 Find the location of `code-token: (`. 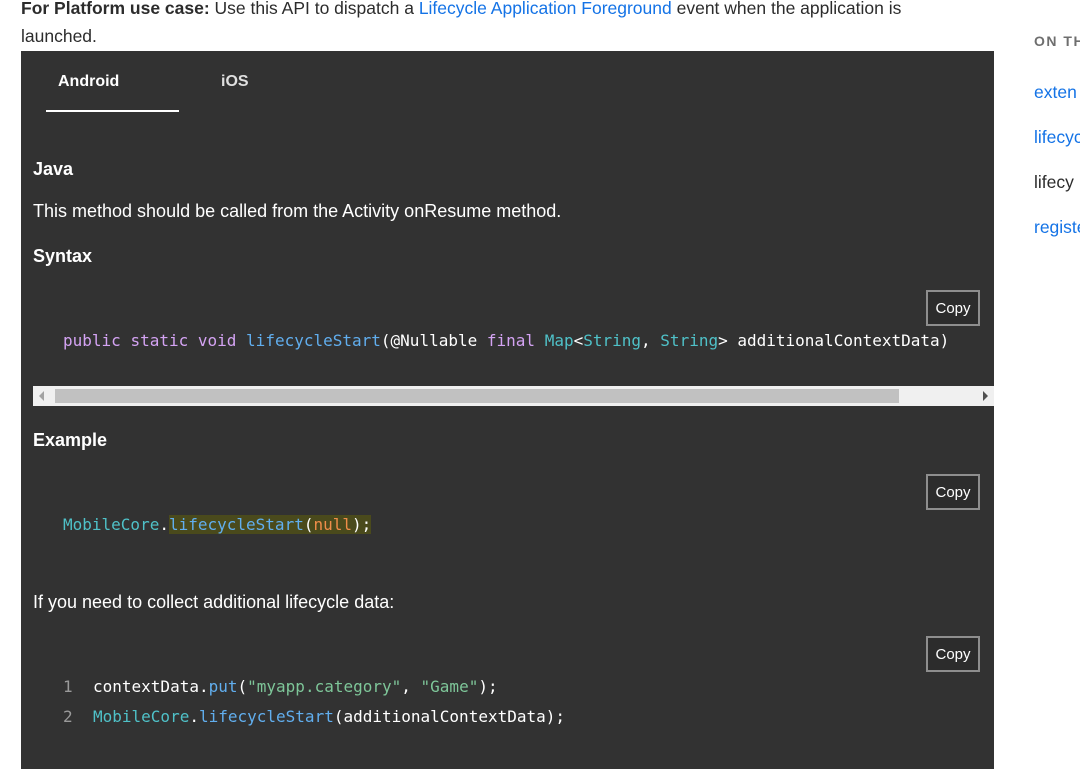

code-token: ( is located at coordinates (242, 686).